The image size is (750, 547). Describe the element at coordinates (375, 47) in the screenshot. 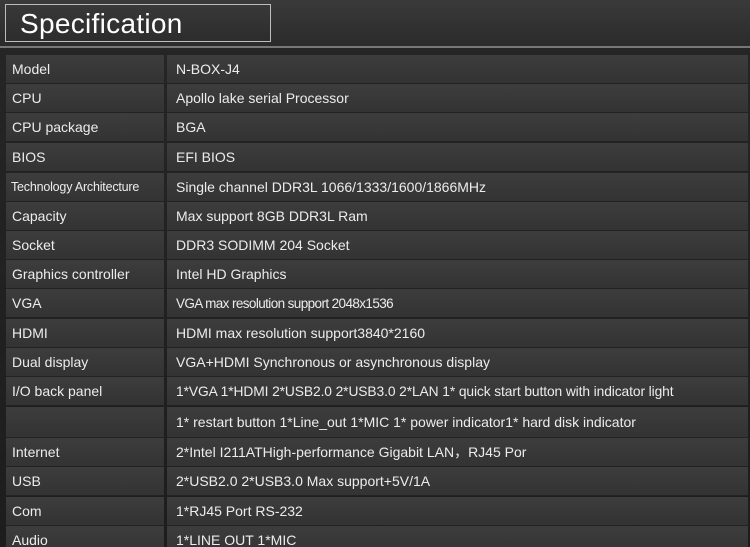

I see `header-divider` at that location.